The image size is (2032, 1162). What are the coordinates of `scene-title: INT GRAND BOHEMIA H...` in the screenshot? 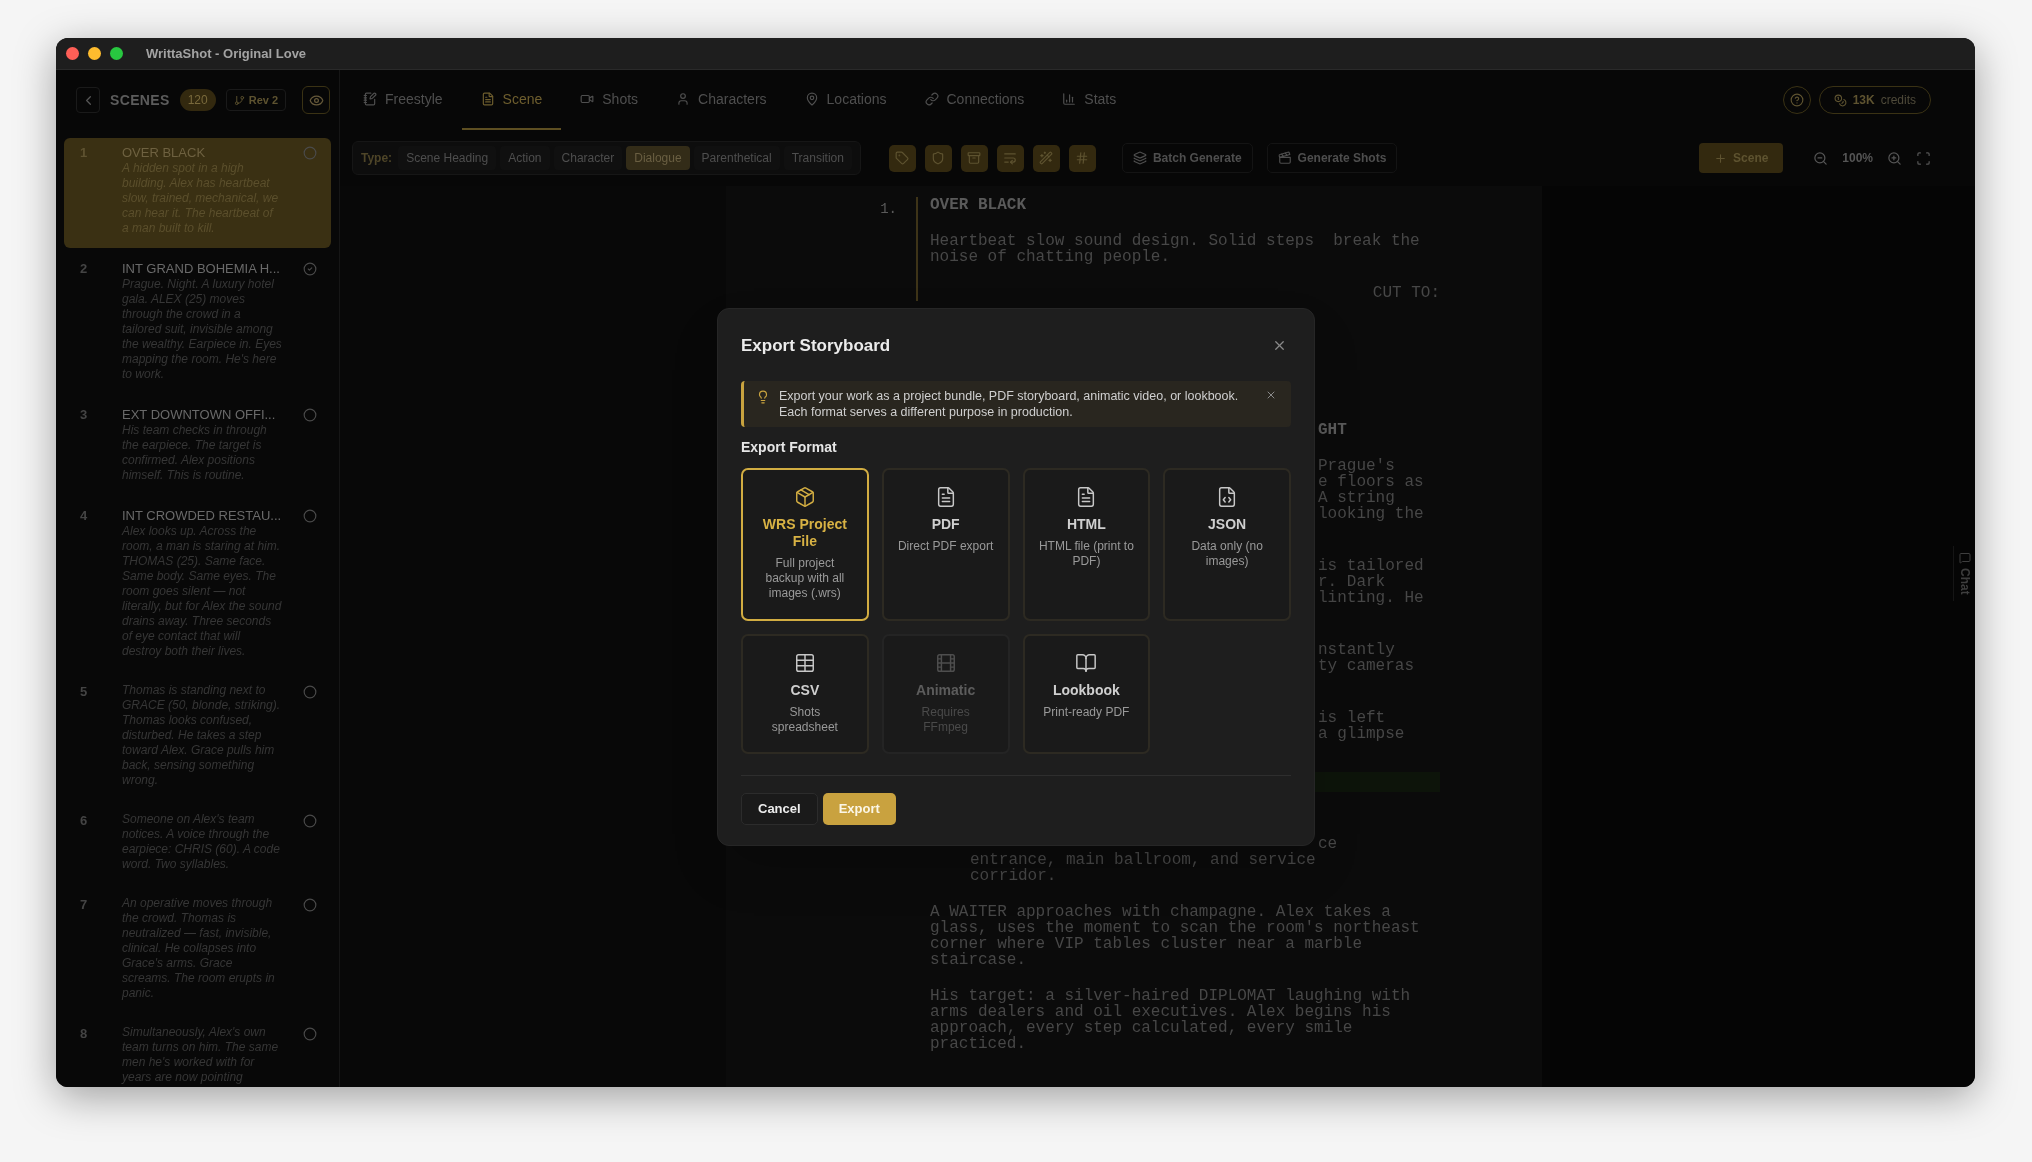 It's located at (201, 268).